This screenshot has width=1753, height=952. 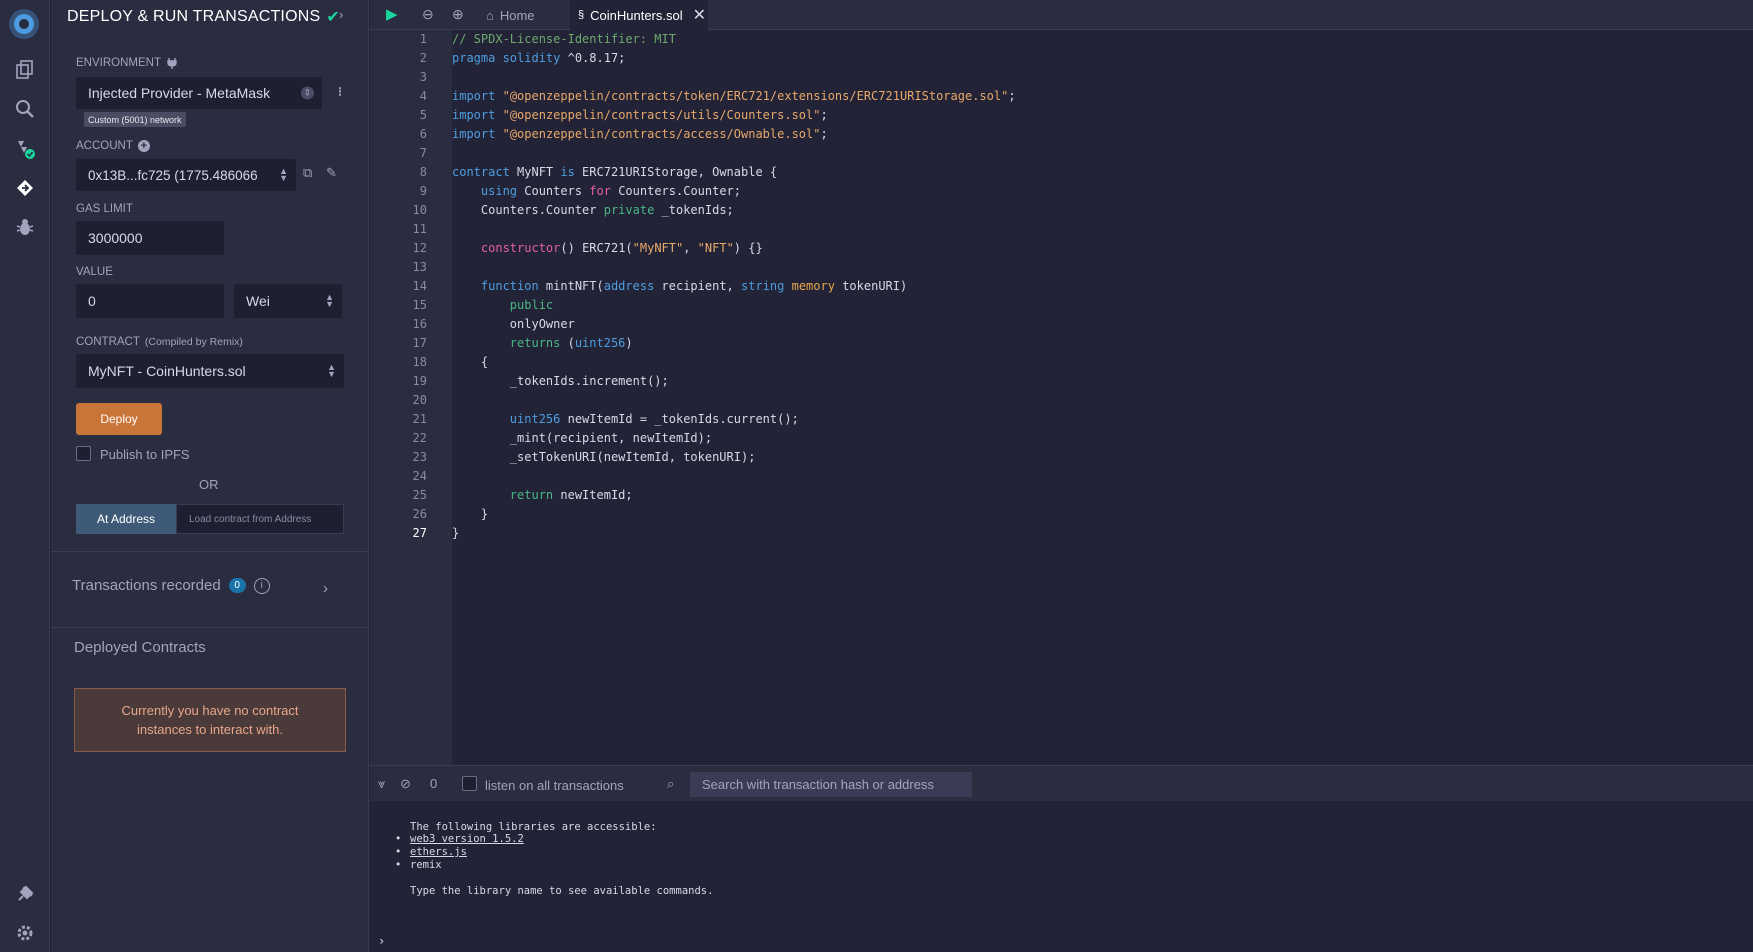 What do you see at coordinates (140, 647) in the screenshot?
I see `deployed-contracts-heading: Deployed Contracts` at bounding box center [140, 647].